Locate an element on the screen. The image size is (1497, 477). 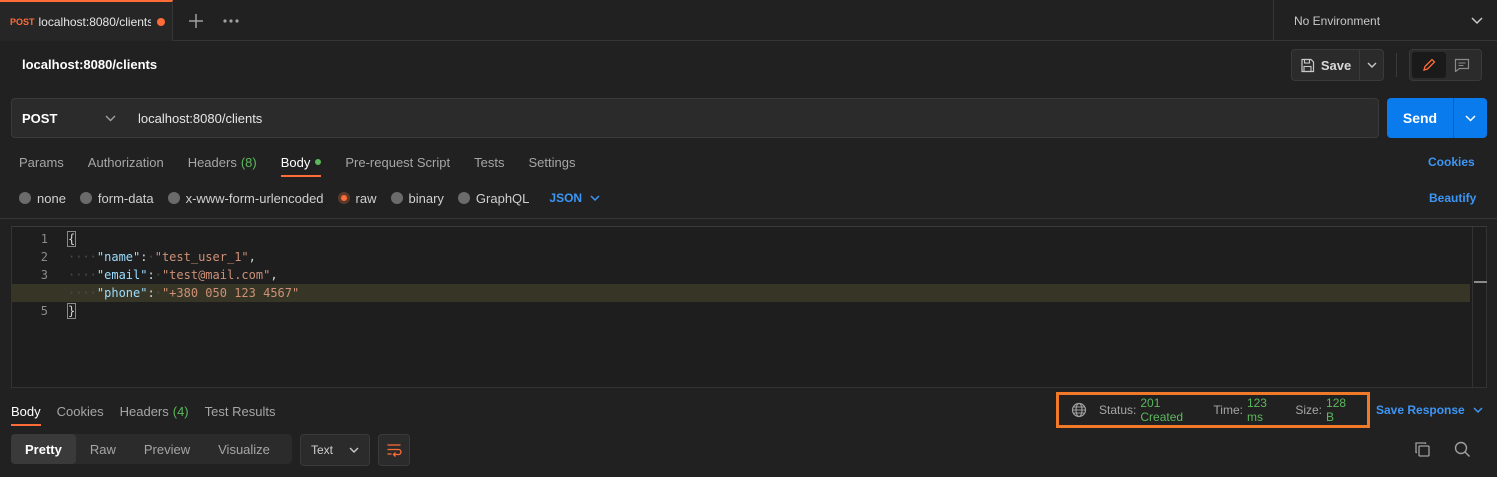
size-label: Size: is located at coordinates (1309, 410).